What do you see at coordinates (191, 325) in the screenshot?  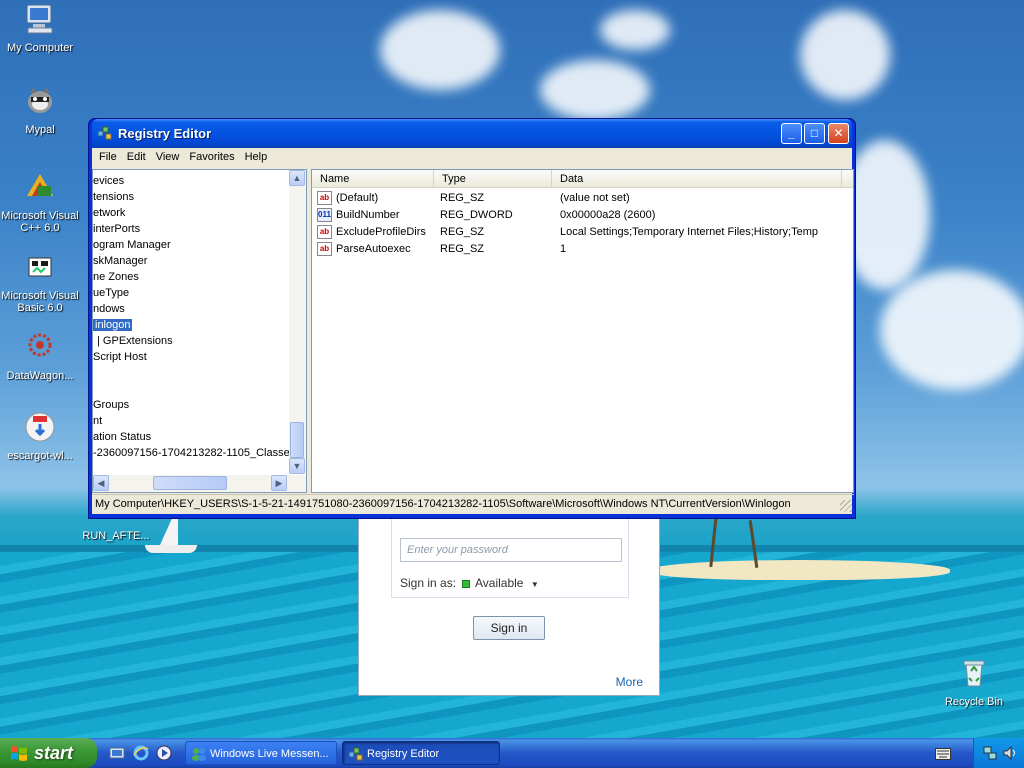 I see `tree-node: inlogon` at bounding box center [191, 325].